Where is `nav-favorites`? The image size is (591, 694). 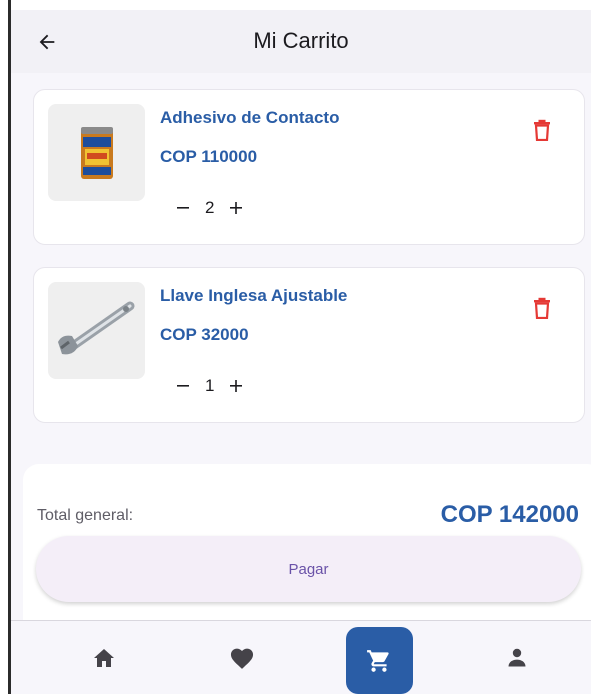
nav-favorites is located at coordinates (242, 657).